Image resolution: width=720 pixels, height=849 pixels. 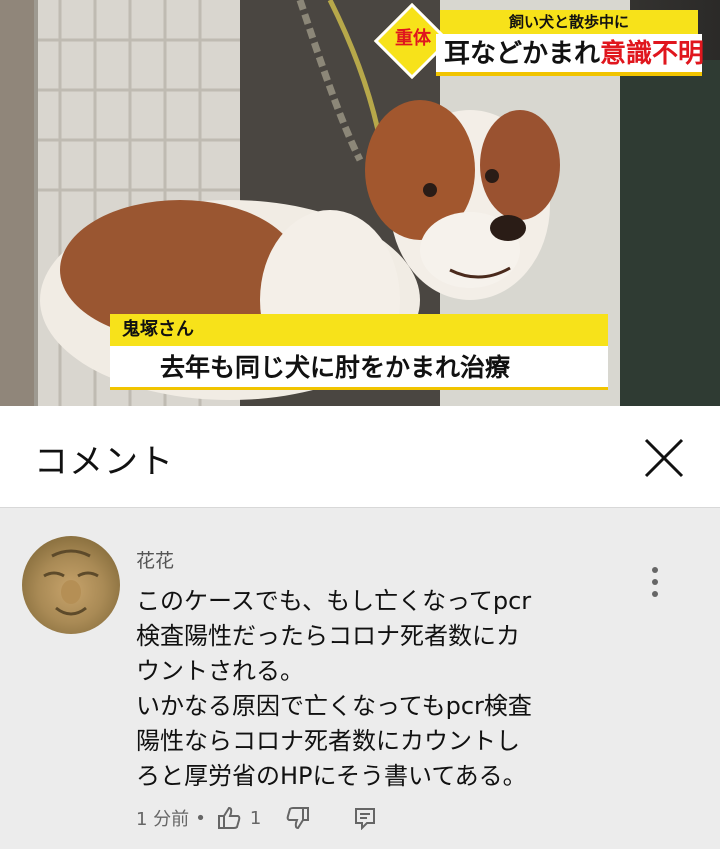 I want to click on comments-header: コメント, so click(x=360, y=457).